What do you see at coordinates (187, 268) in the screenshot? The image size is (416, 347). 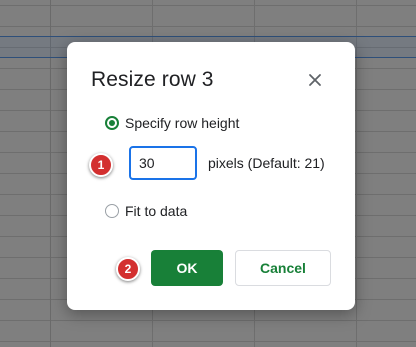 I see `ok-button: OK` at bounding box center [187, 268].